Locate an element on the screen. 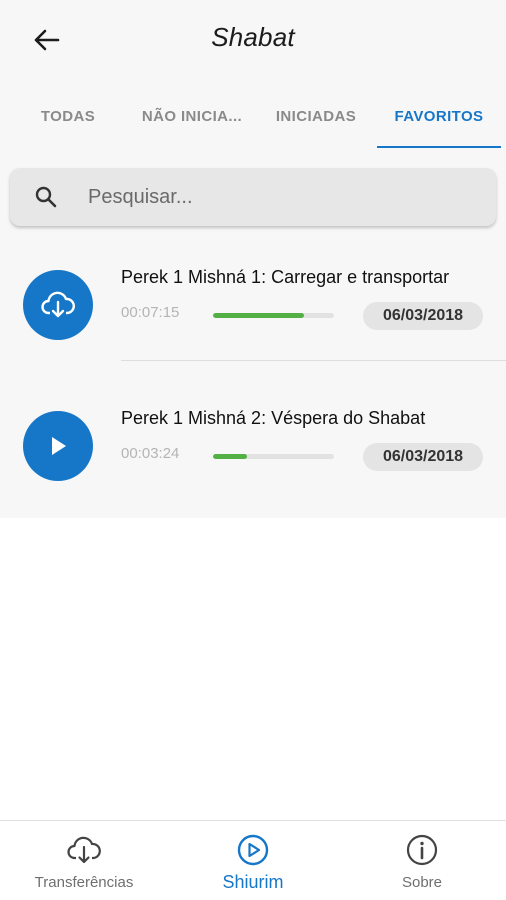 Image resolution: width=506 pixels, height=900 pixels. nav-label: Shiurim is located at coordinates (253, 882).